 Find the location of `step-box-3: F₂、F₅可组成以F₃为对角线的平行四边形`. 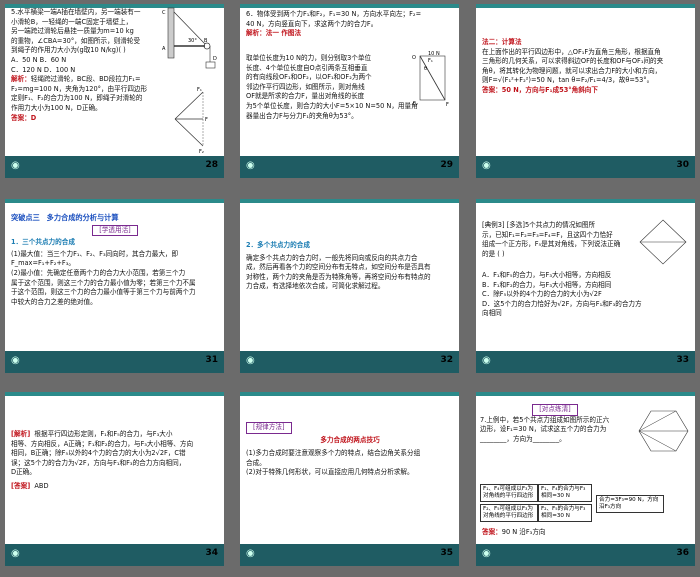

step-box-3: F₂、F₅可组成以F₃为对角线的平行四边形 is located at coordinates (509, 513).